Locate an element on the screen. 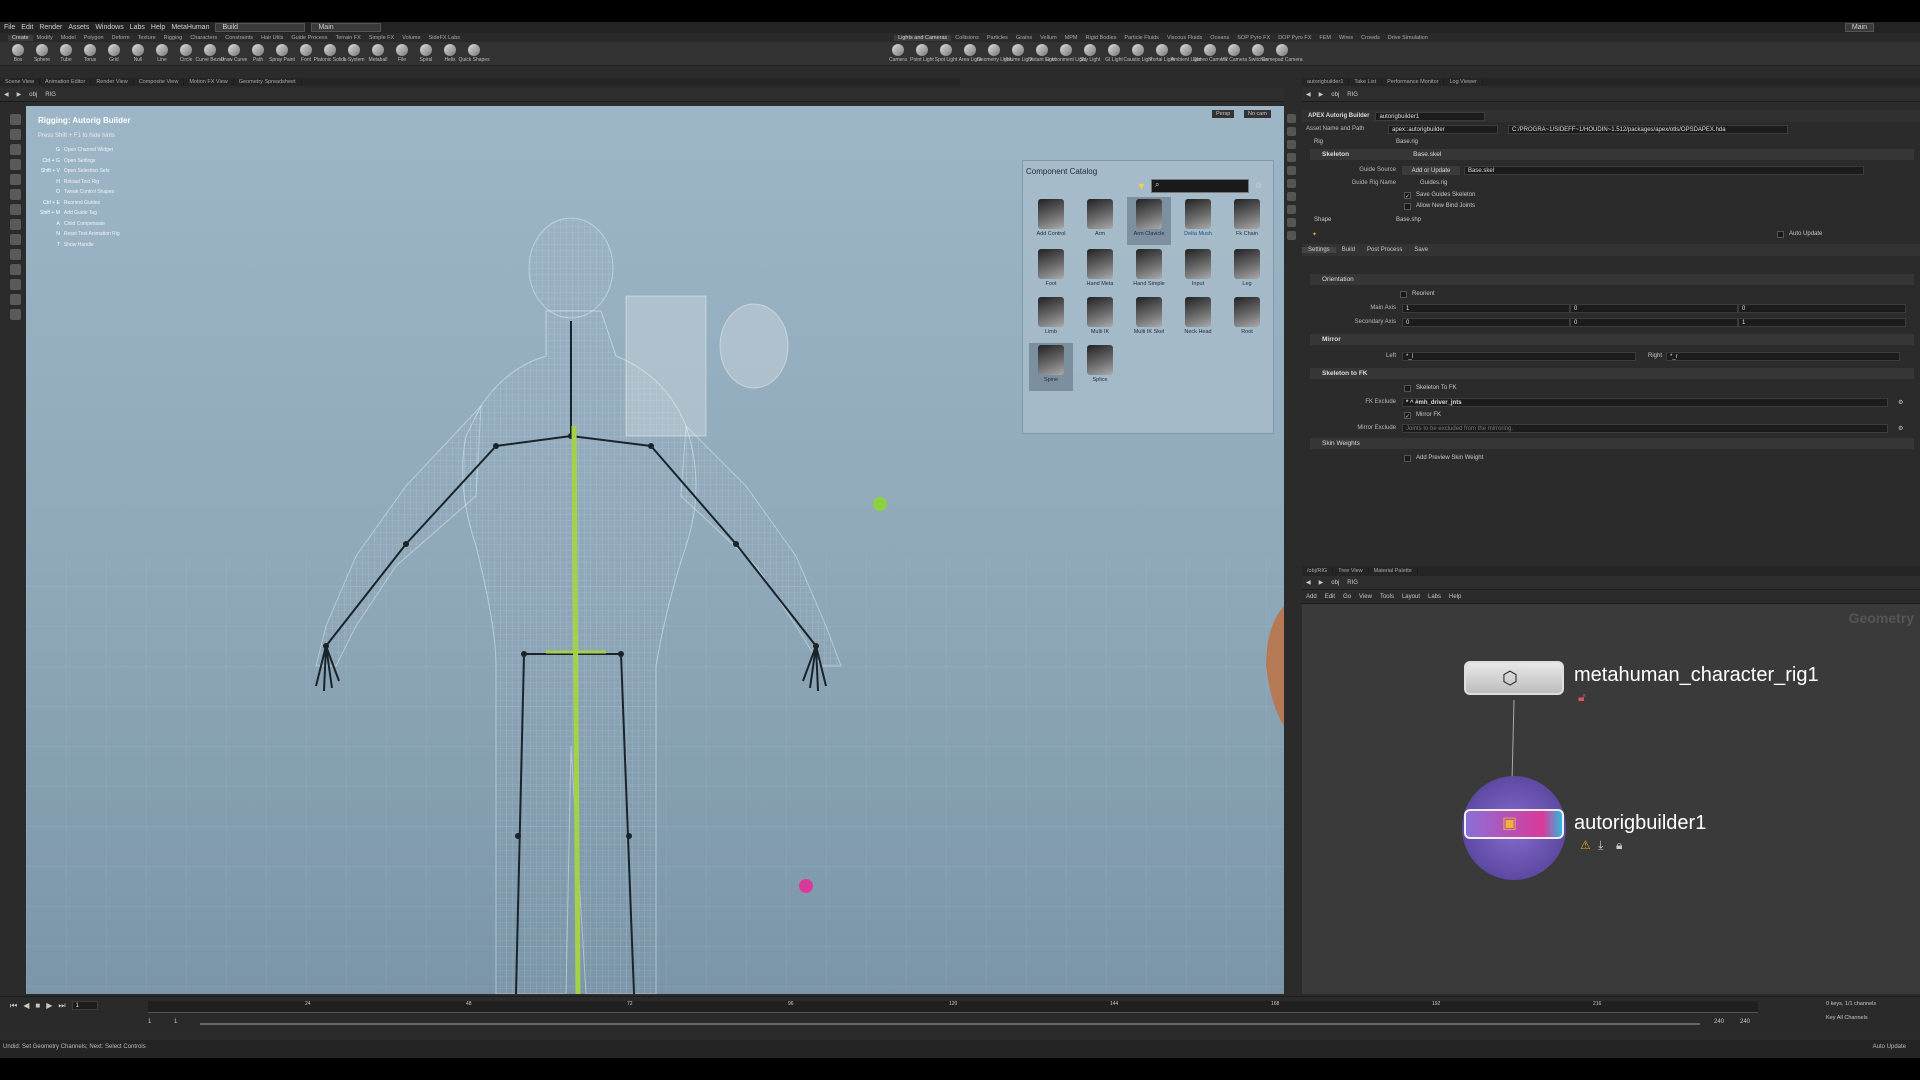  catalog-item-multi-ik-skel: Multi IK Skel is located at coordinates (1149, 319).